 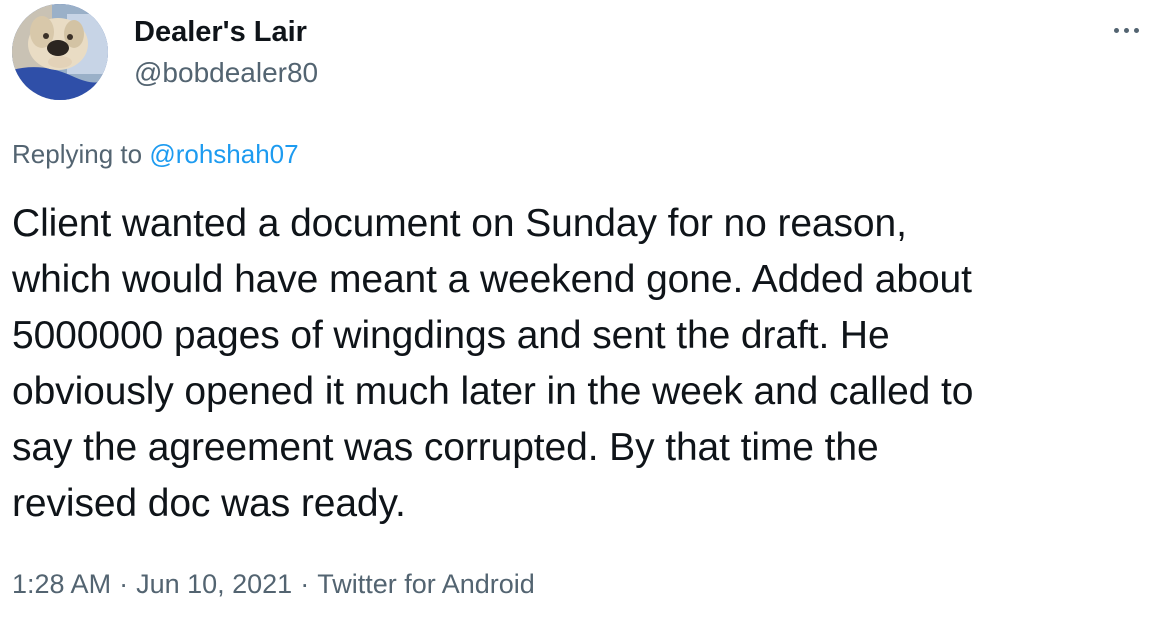 What do you see at coordinates (77, 154) in the screenshot?
I see `replying-to-label: Replying to` at bounding box center [77, 154].